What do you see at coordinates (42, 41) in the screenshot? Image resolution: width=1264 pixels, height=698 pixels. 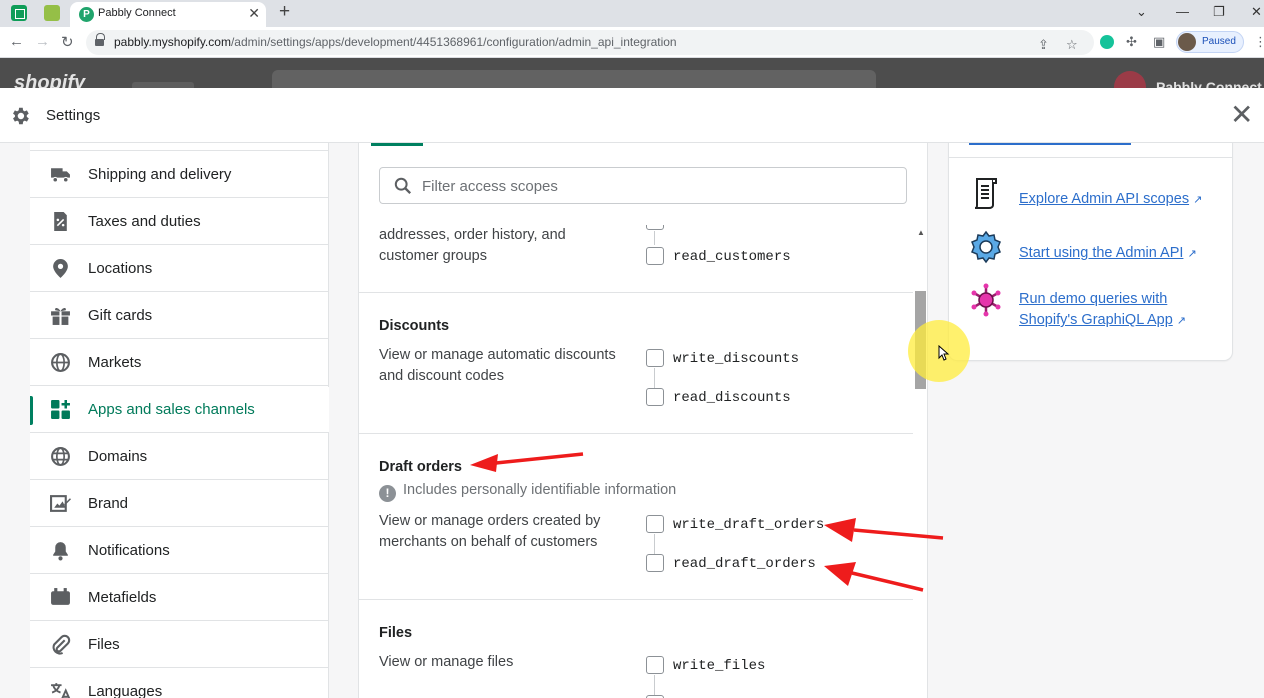 I see `forward-icon: →` at bounding box center [42, 41].